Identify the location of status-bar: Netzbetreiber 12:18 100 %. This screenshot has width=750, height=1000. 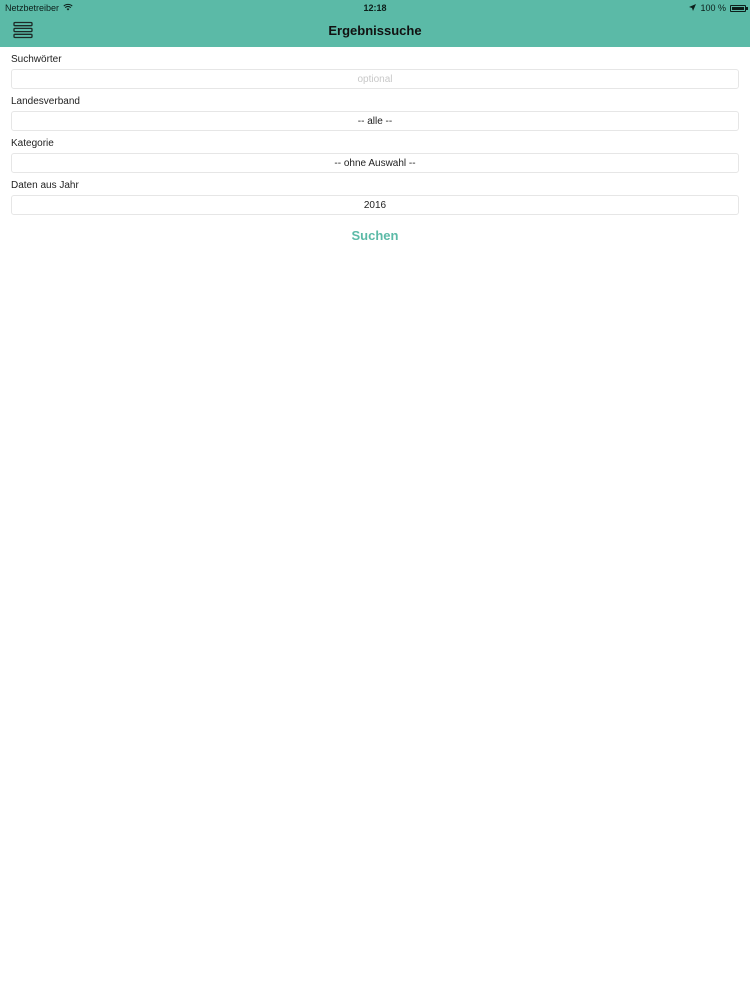
(375, 8).